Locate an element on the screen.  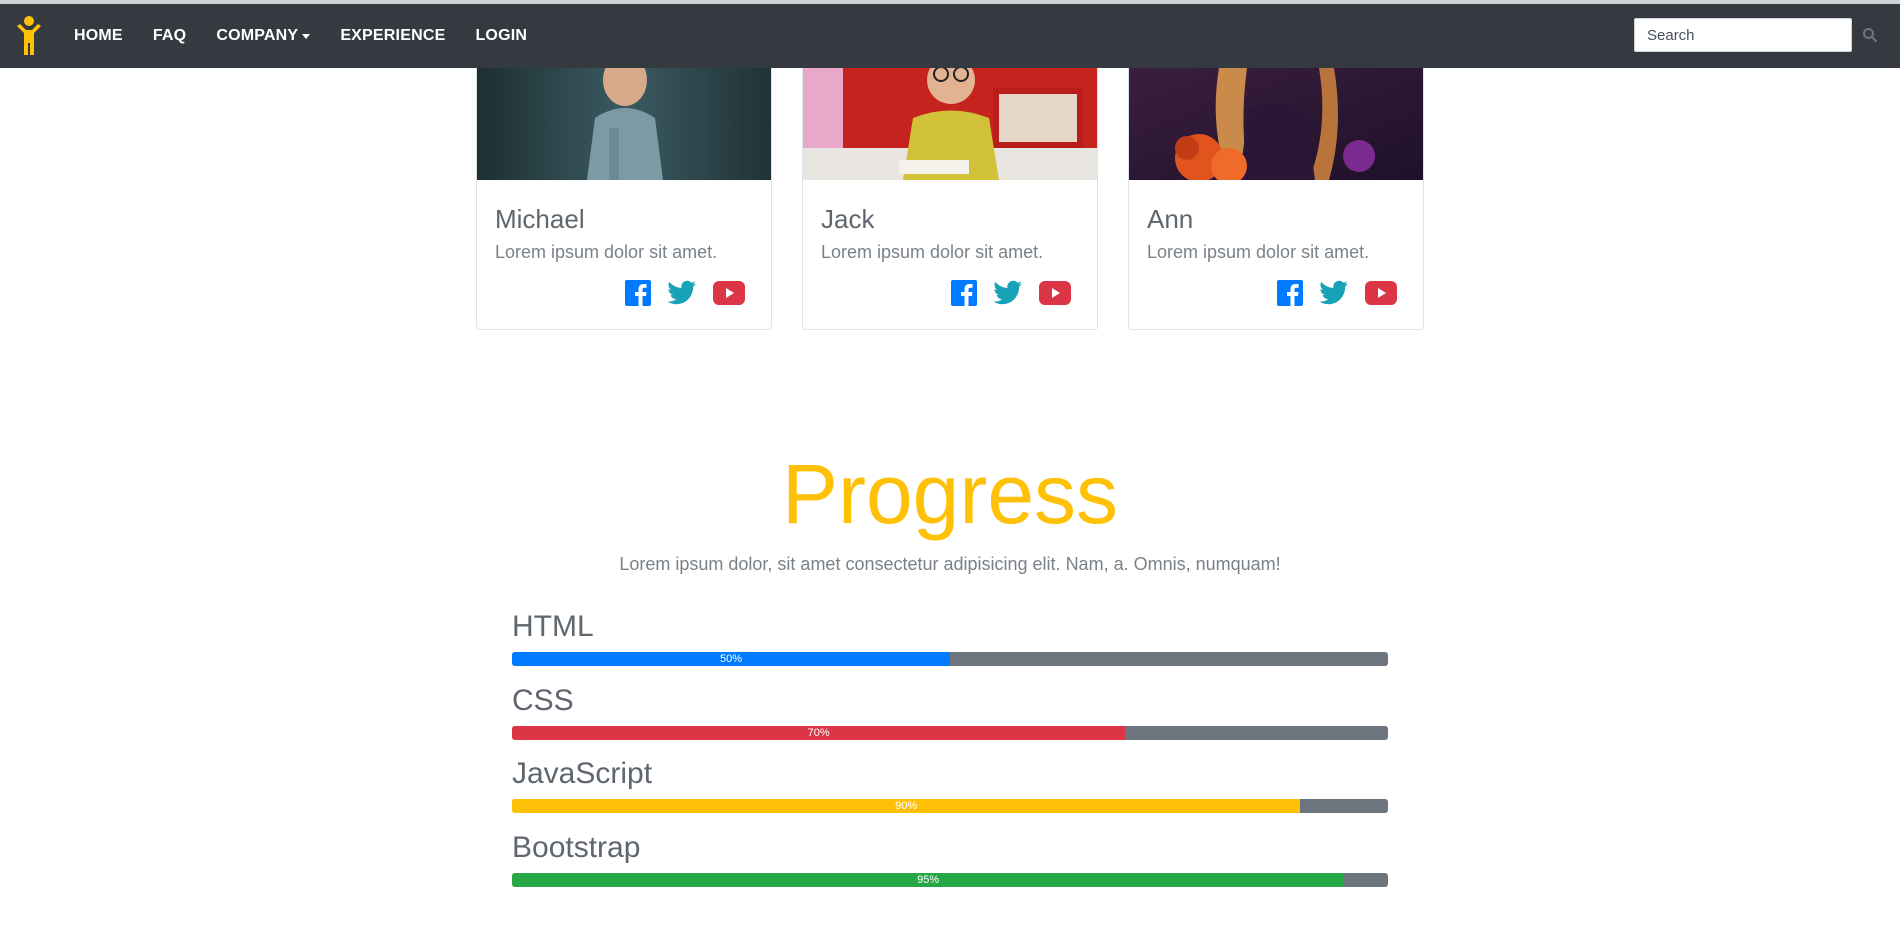
progress-bar-javascript: 90% is located at coordinates (950, 806).